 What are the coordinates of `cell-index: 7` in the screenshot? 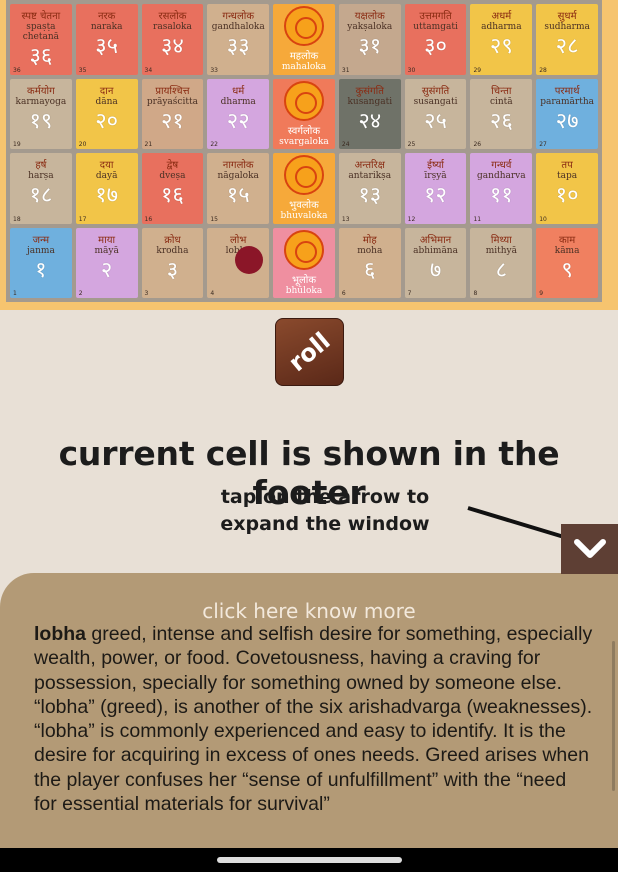 It's located at (409, 293).